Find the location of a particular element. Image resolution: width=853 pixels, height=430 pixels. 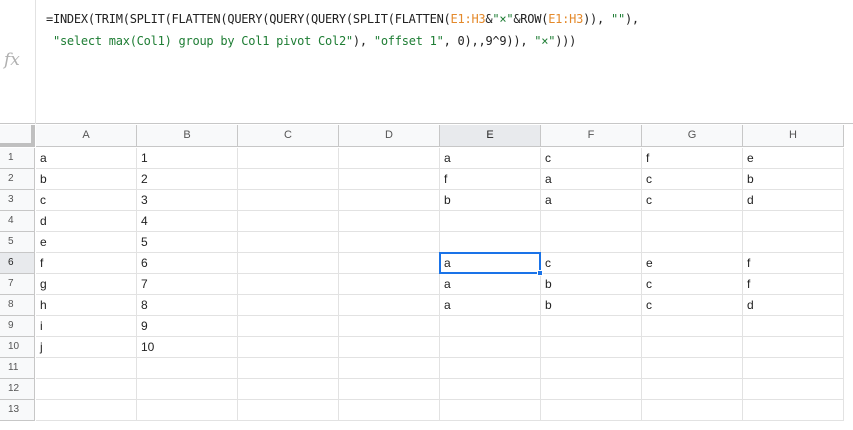

cell-g2: c is located at coordinates (692, 179).